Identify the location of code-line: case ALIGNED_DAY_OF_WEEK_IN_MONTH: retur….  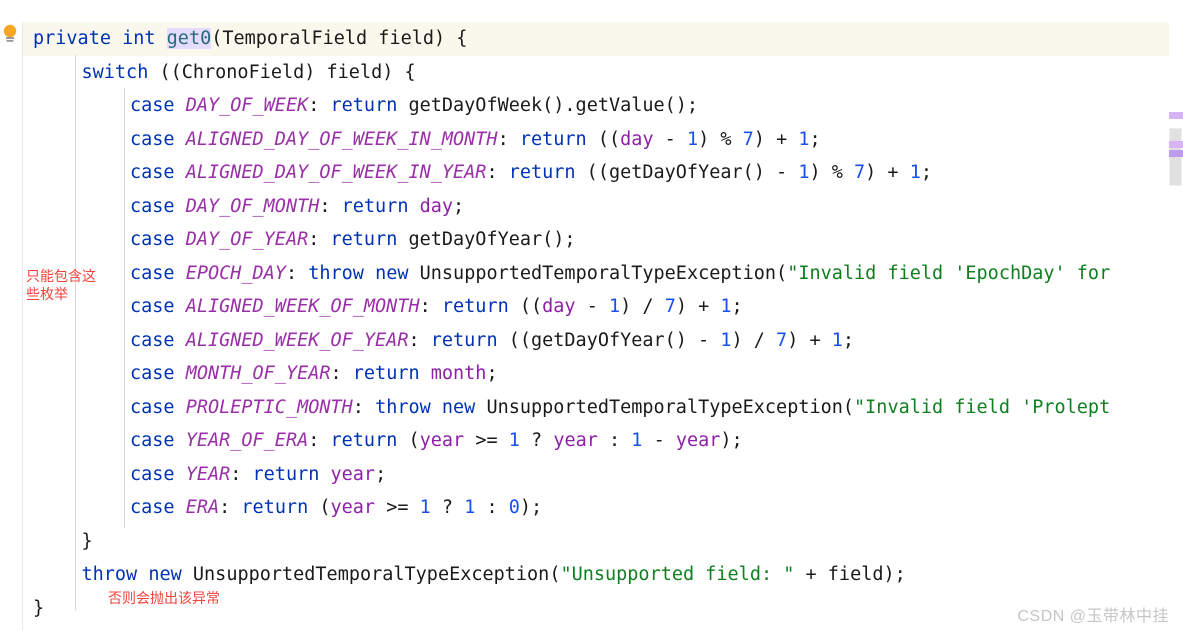
(591, 140).